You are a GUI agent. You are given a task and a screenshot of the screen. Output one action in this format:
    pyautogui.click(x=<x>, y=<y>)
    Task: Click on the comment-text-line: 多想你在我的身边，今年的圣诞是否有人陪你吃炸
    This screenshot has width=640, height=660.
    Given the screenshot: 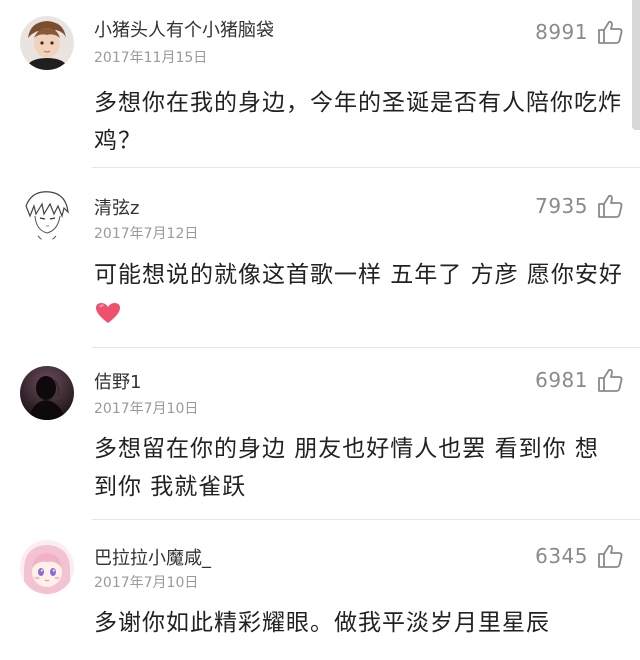 What is the action you would take?
    pyautogui.click(x=358, y=103)
    